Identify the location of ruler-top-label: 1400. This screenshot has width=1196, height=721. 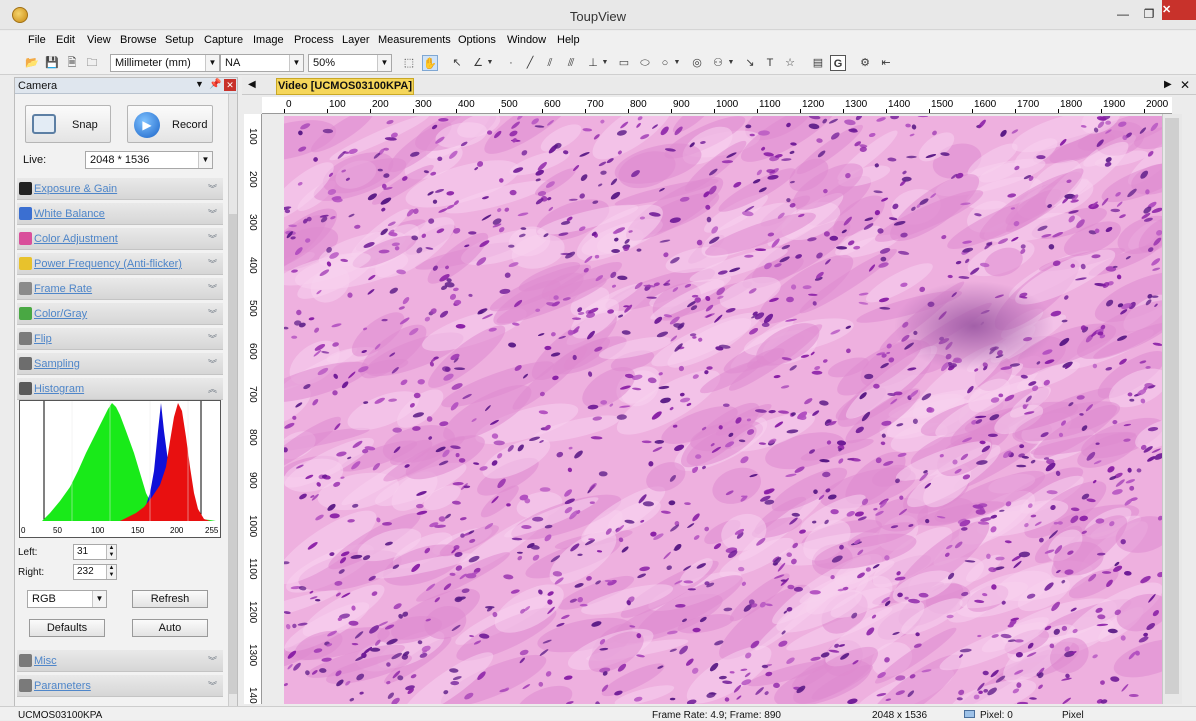
(899, 104).